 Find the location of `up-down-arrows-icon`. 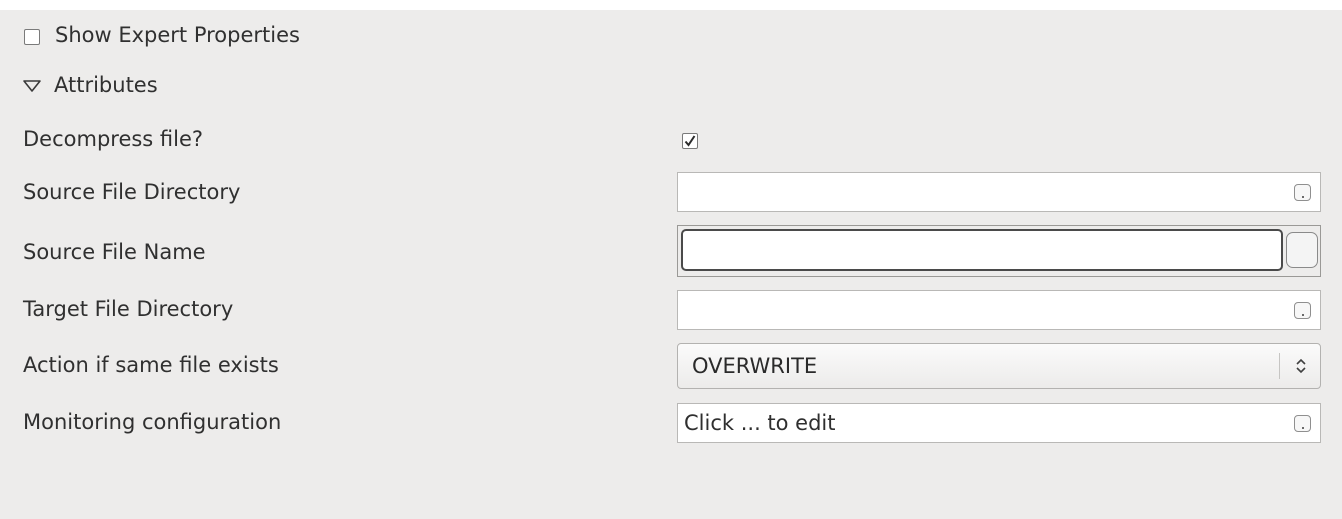

up-down-arrows-icon is located at coordinates (1301, 366).